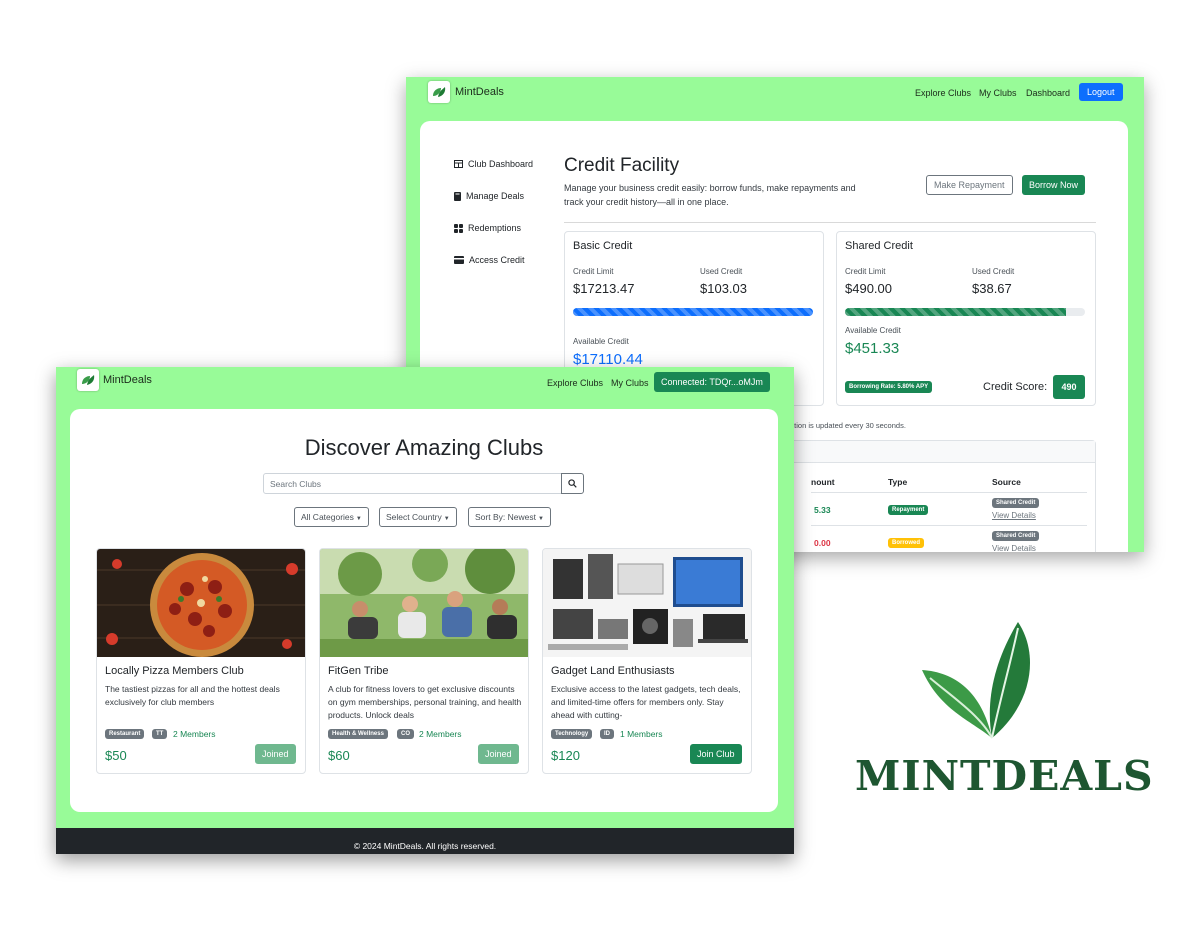  I want to click on join-club-button: Join Club, so click(716, 754).